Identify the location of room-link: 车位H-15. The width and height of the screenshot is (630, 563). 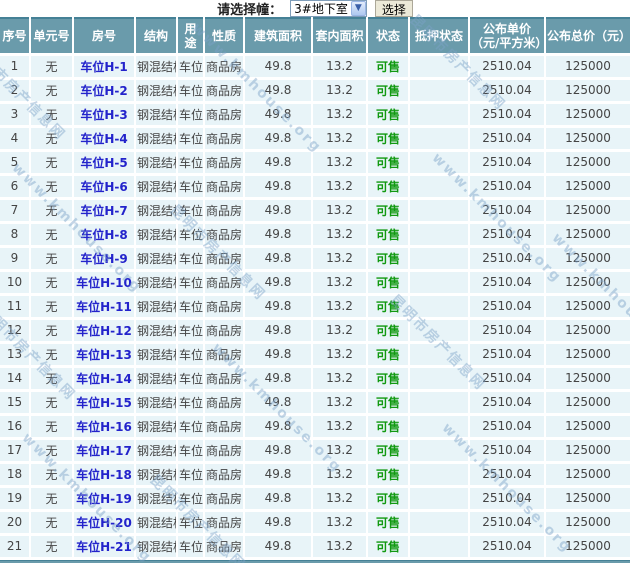
(104, 403).